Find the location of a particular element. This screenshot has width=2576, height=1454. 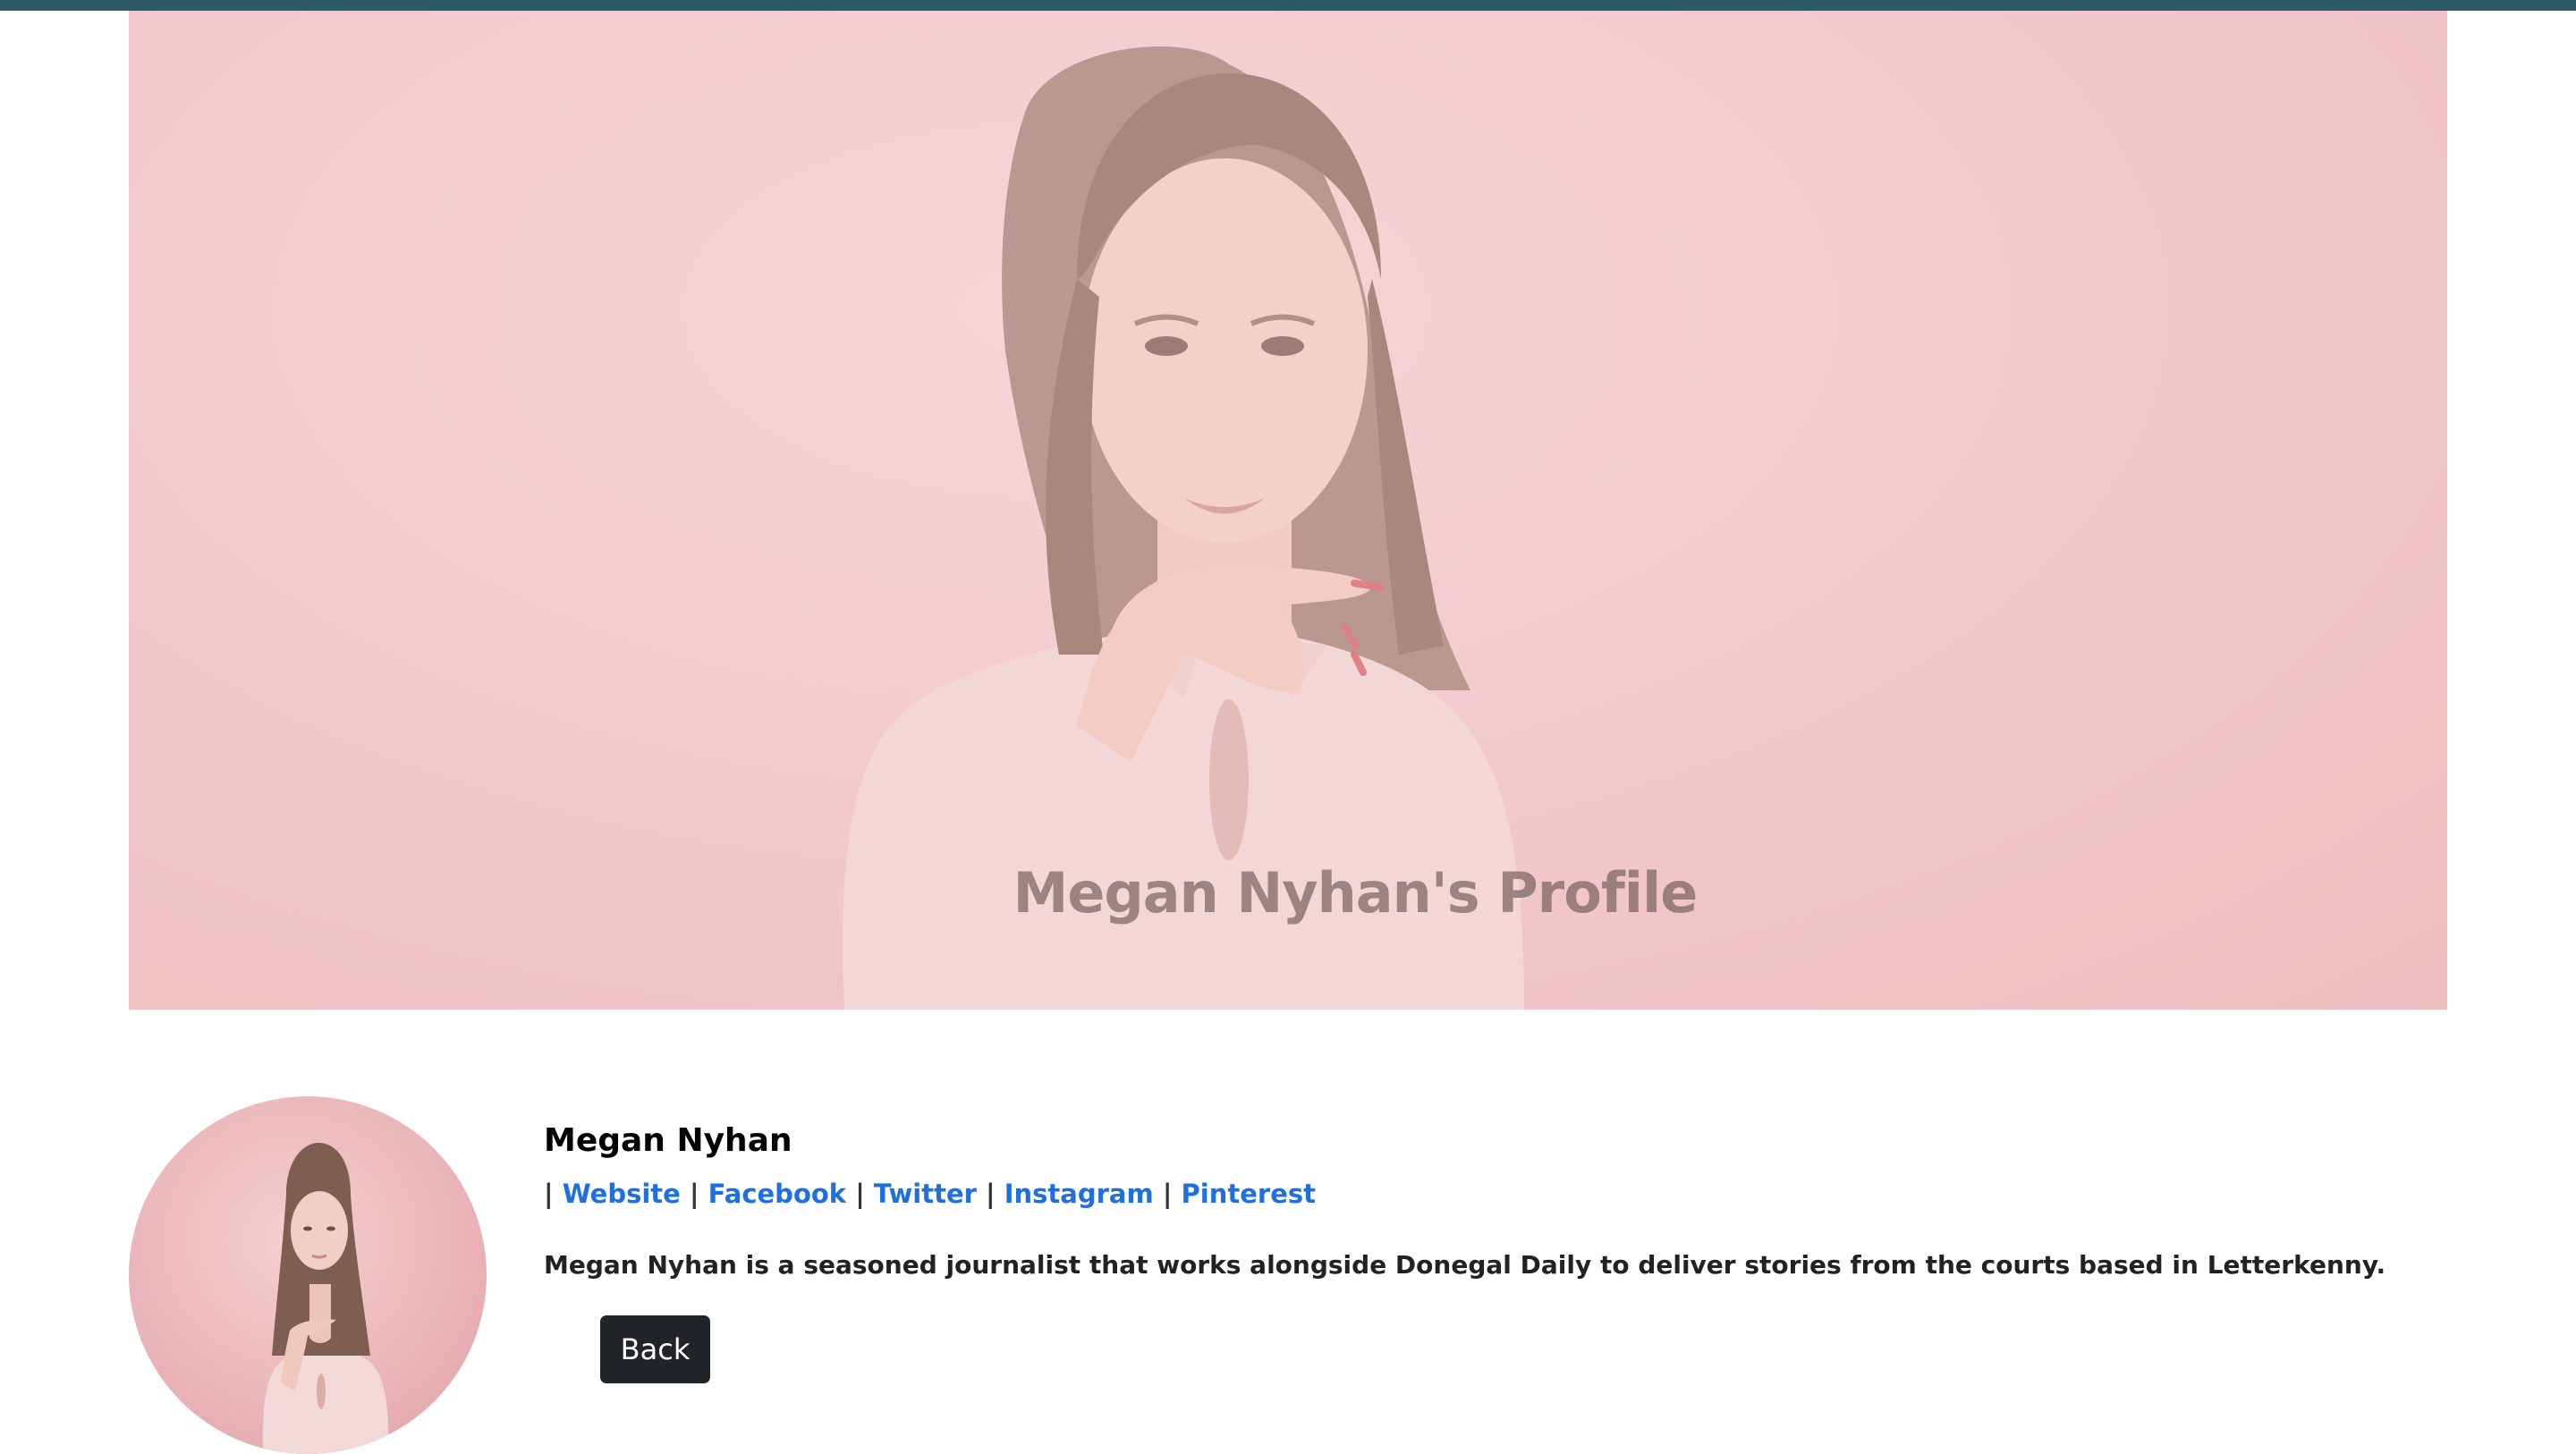

website-link: Website is located at coordinates (622, 1194).